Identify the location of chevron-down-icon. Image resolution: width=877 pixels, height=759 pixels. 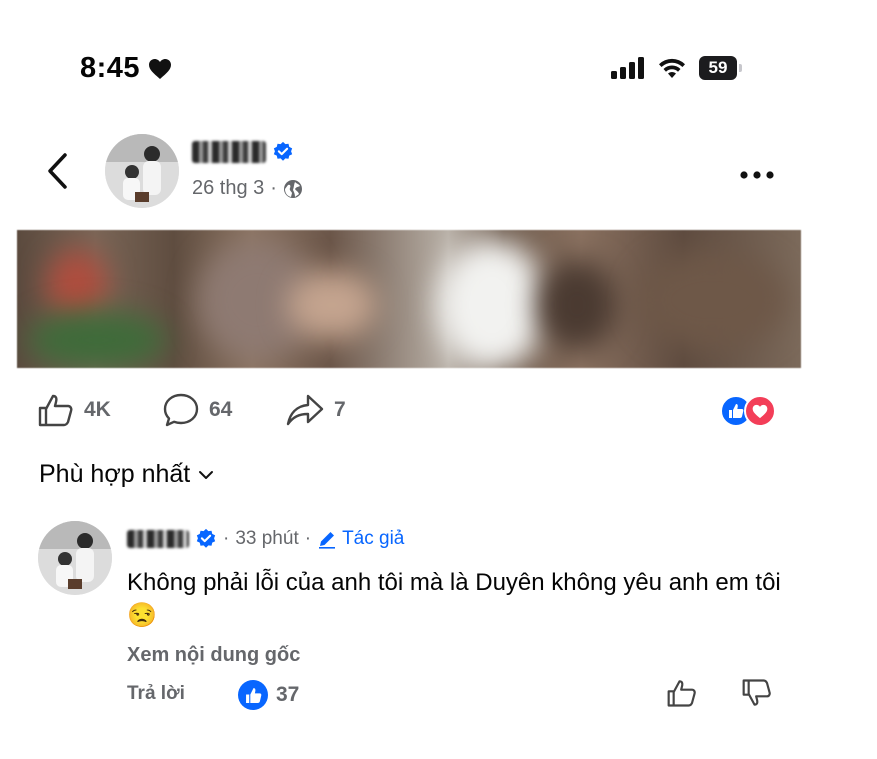
(206, 474).